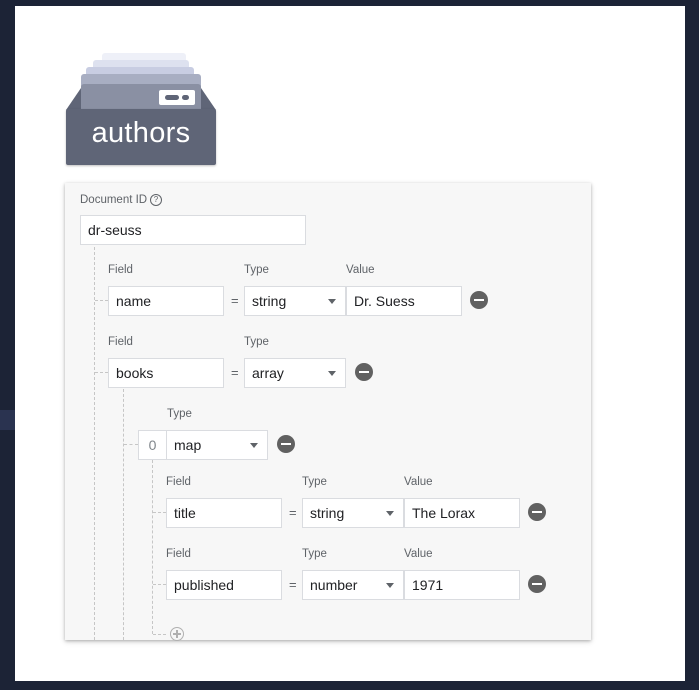  Describe the element at coordinates (101, 372) in the screenshot. I see `tree-branch-books` at that location.